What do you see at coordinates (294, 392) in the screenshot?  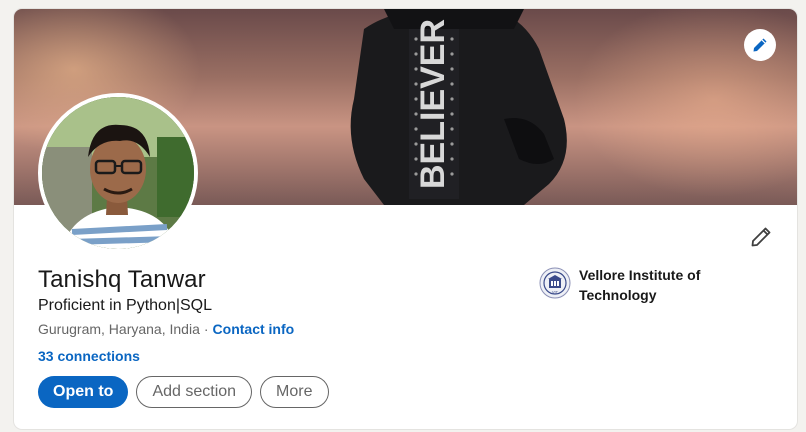 I see `more-button: More` at bounding box center [294, 392].